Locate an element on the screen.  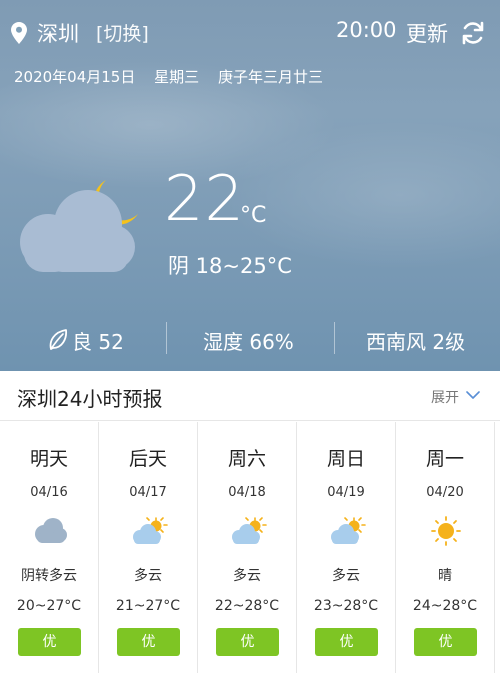
day-temperature: 20~27°C is located at coordinates (49, 606).